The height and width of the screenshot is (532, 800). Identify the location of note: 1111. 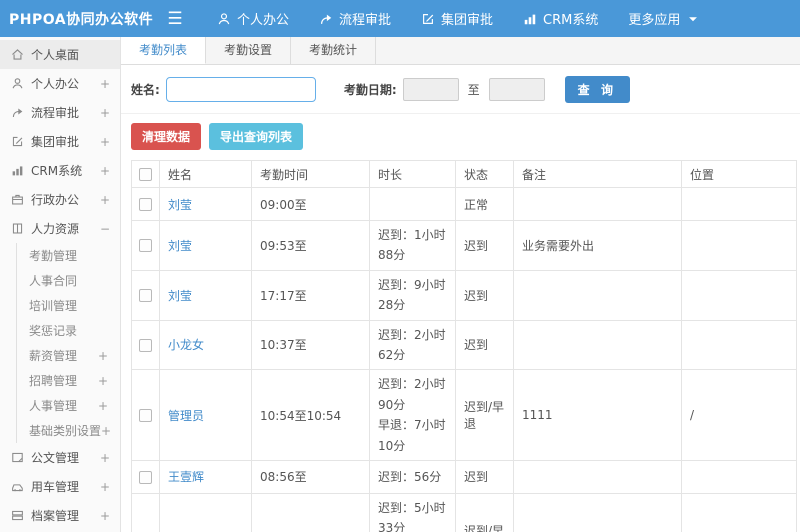
(597, 415).